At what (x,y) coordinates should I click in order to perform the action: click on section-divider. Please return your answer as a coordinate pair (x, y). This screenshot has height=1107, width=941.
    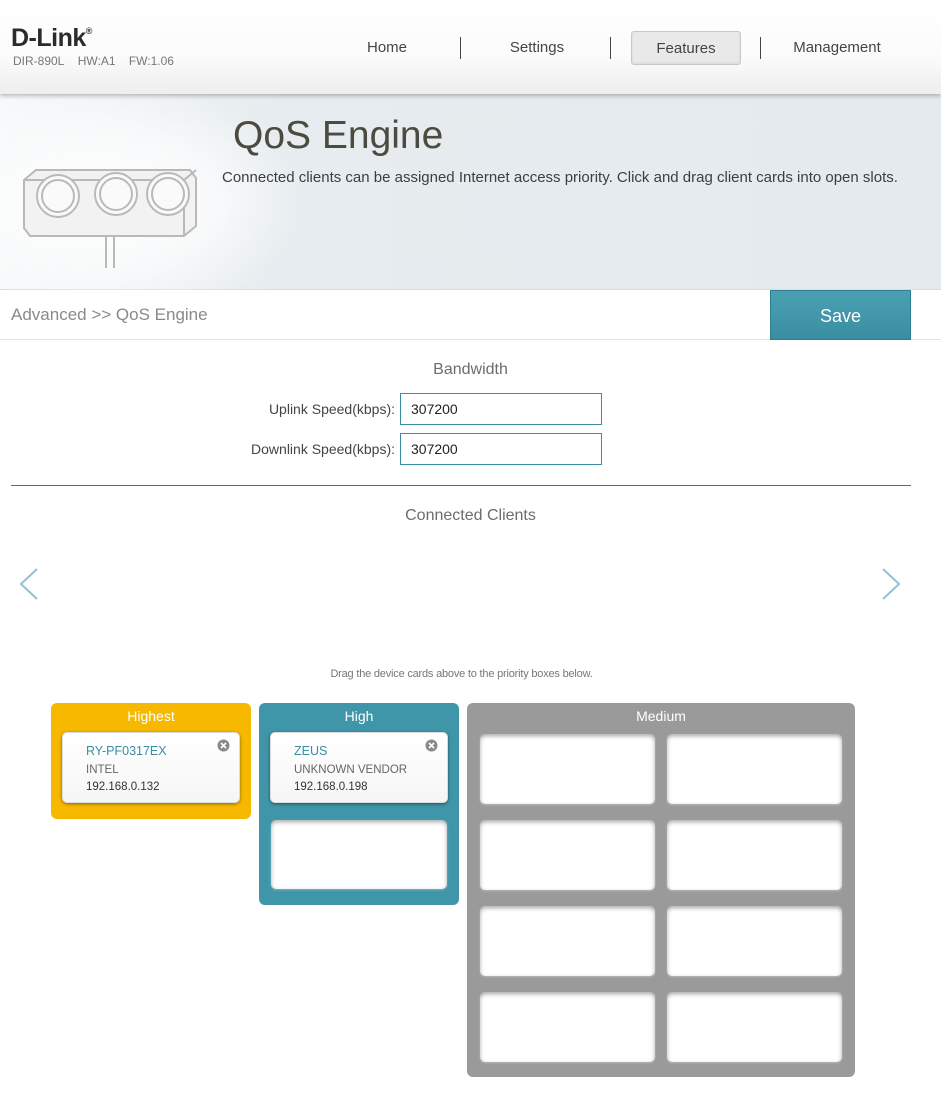
    Looking at the image, I should click on (461, 485).